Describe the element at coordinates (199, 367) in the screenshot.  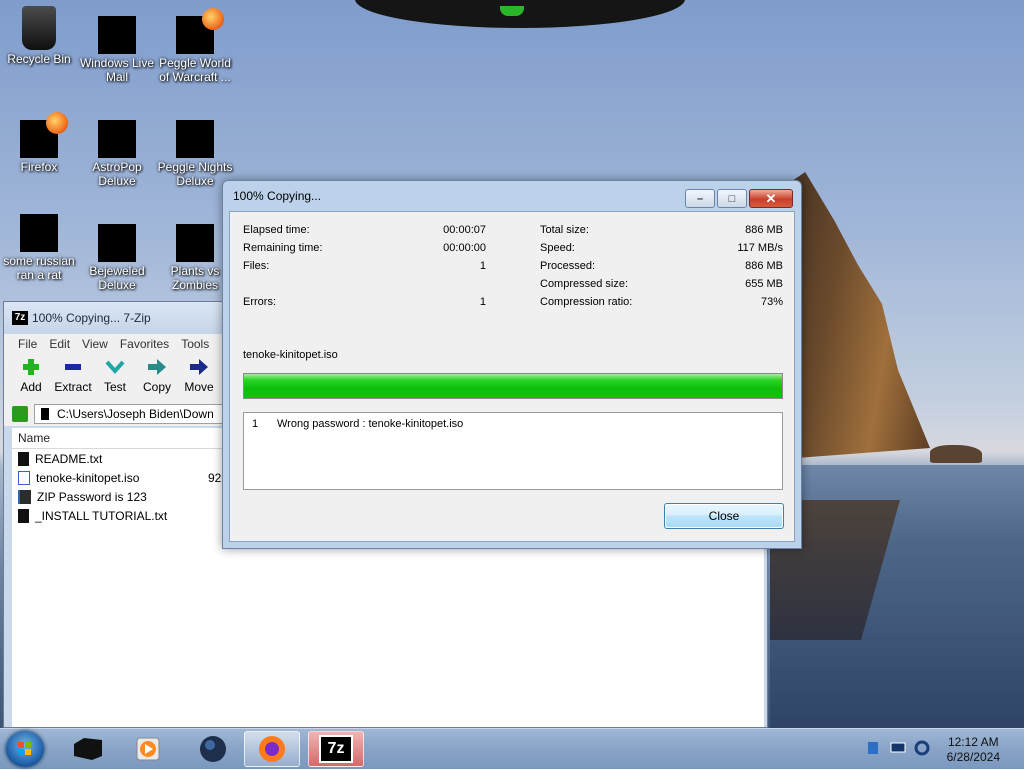
I see `move-arrow-icon` at that location.